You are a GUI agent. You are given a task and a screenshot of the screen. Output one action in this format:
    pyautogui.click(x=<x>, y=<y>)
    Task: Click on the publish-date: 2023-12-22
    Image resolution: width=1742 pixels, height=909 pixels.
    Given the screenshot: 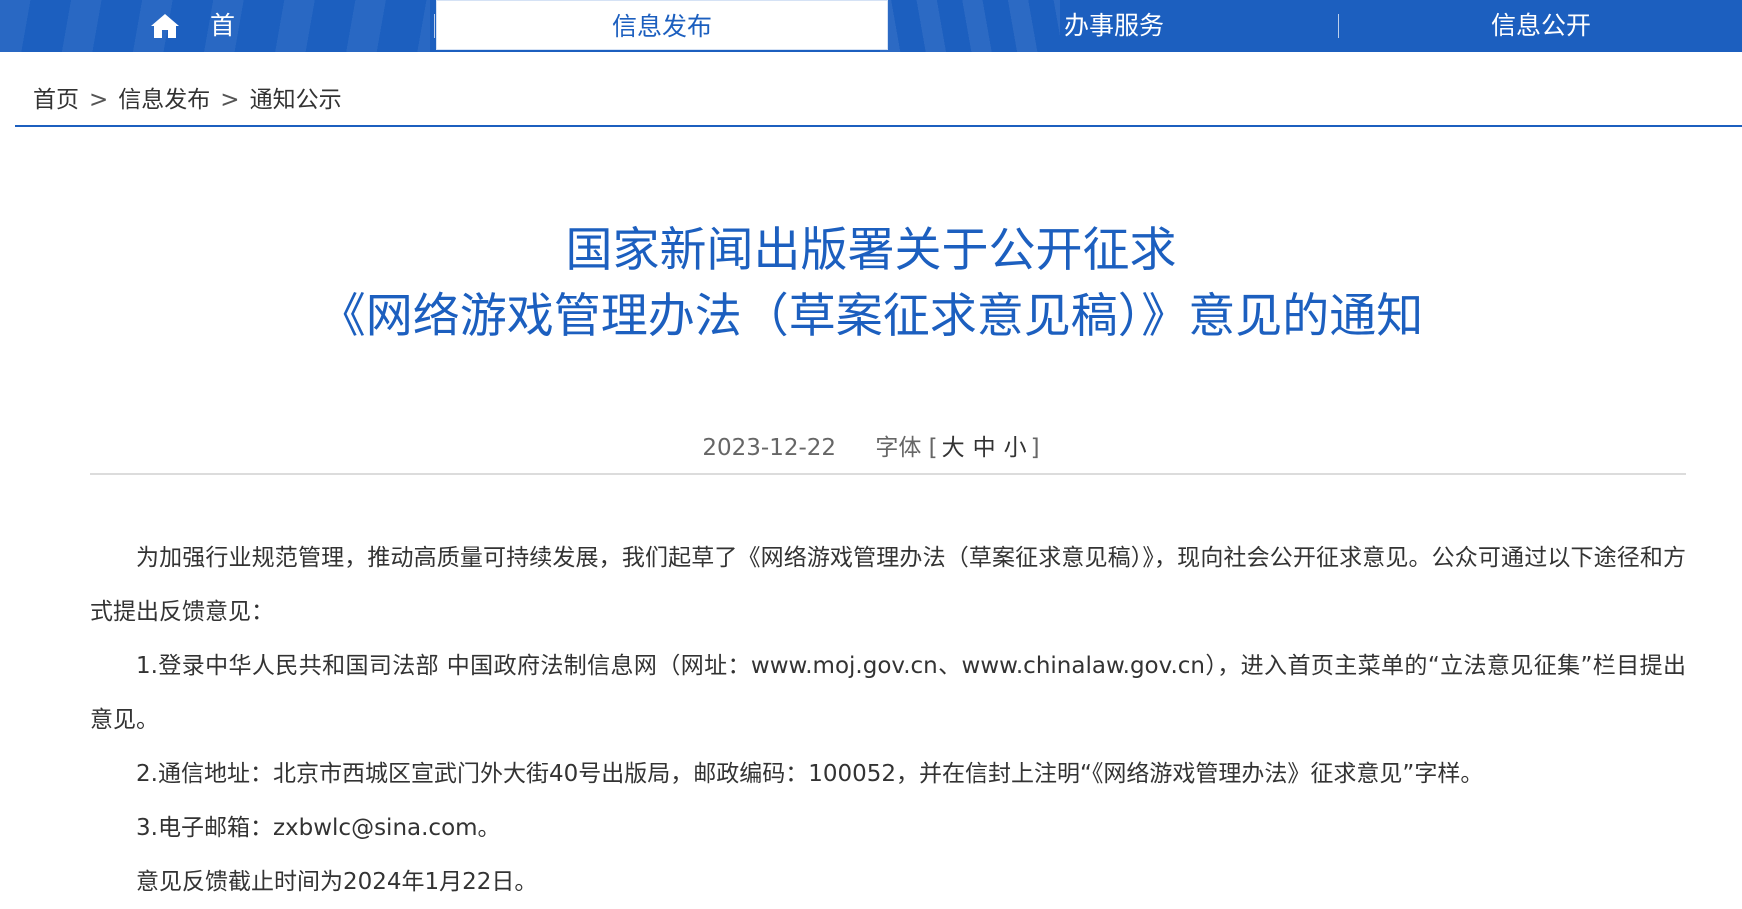 What is the action you would take?
    pyautogui.click(x=769, y=448)
    